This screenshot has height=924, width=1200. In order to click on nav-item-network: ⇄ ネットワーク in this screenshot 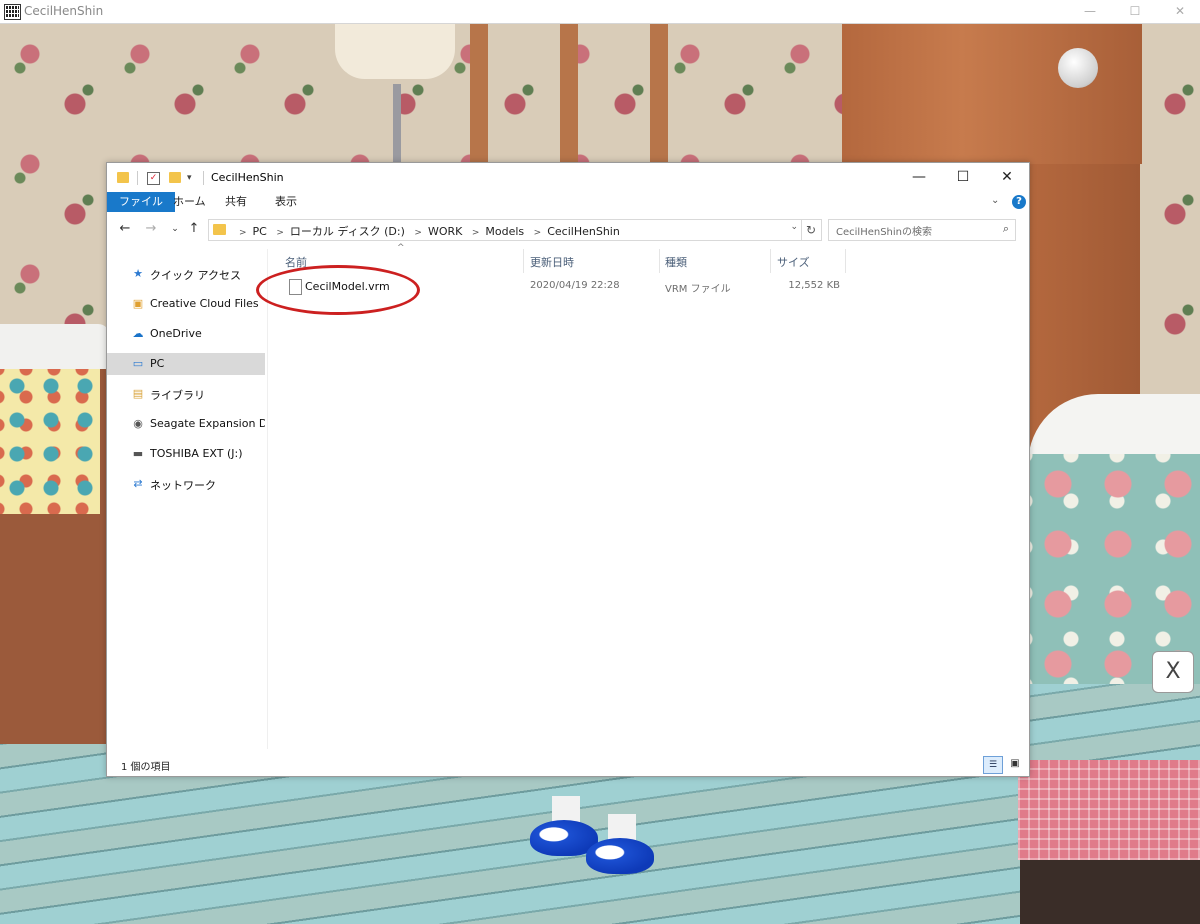, I will do `click(186, 484)`.